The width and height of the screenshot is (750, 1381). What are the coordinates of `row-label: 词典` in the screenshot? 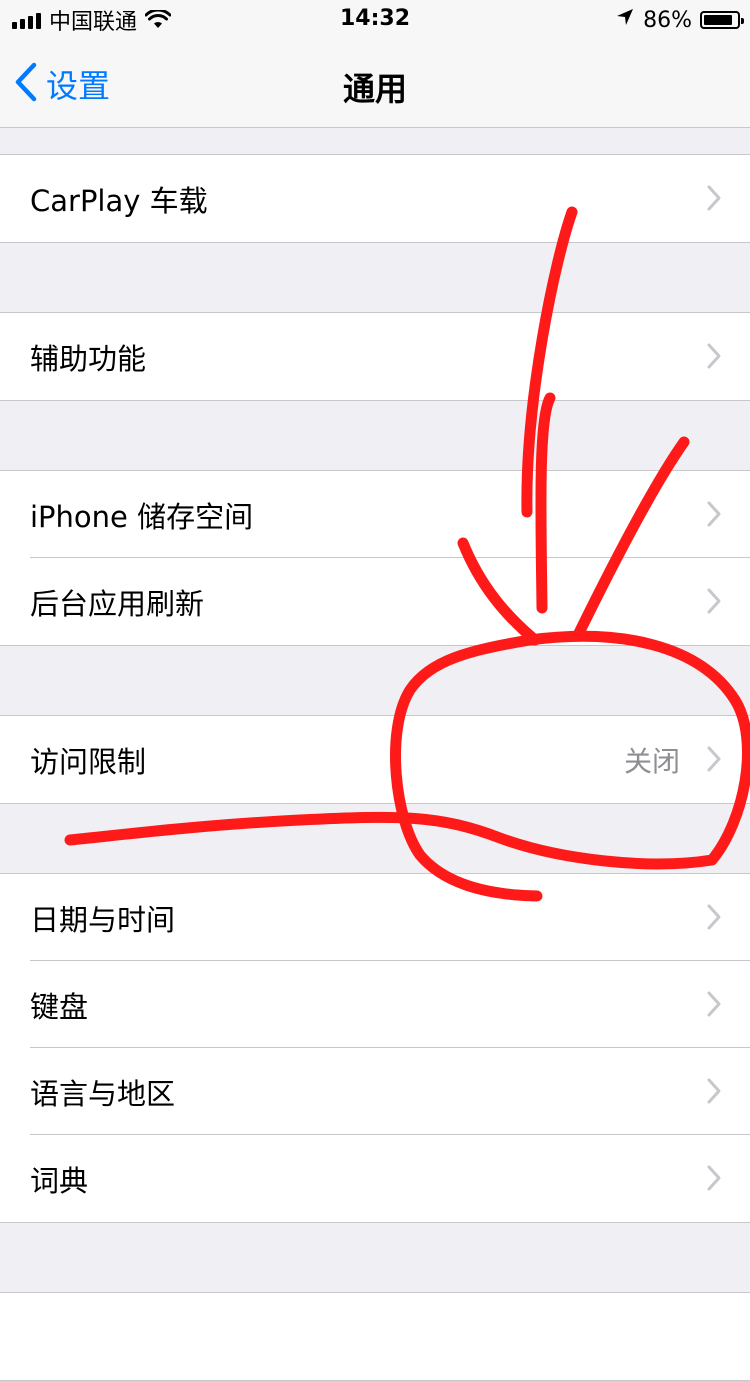 It's located at (59, 1180).